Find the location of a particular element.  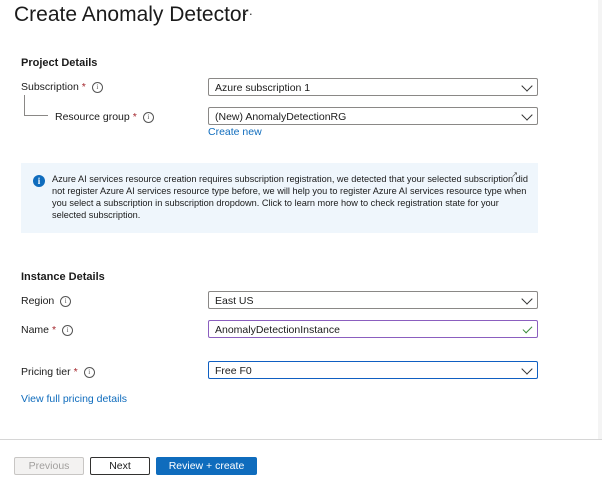

pricing-tier-value: Free F0 is located at coordinates (233, 371).